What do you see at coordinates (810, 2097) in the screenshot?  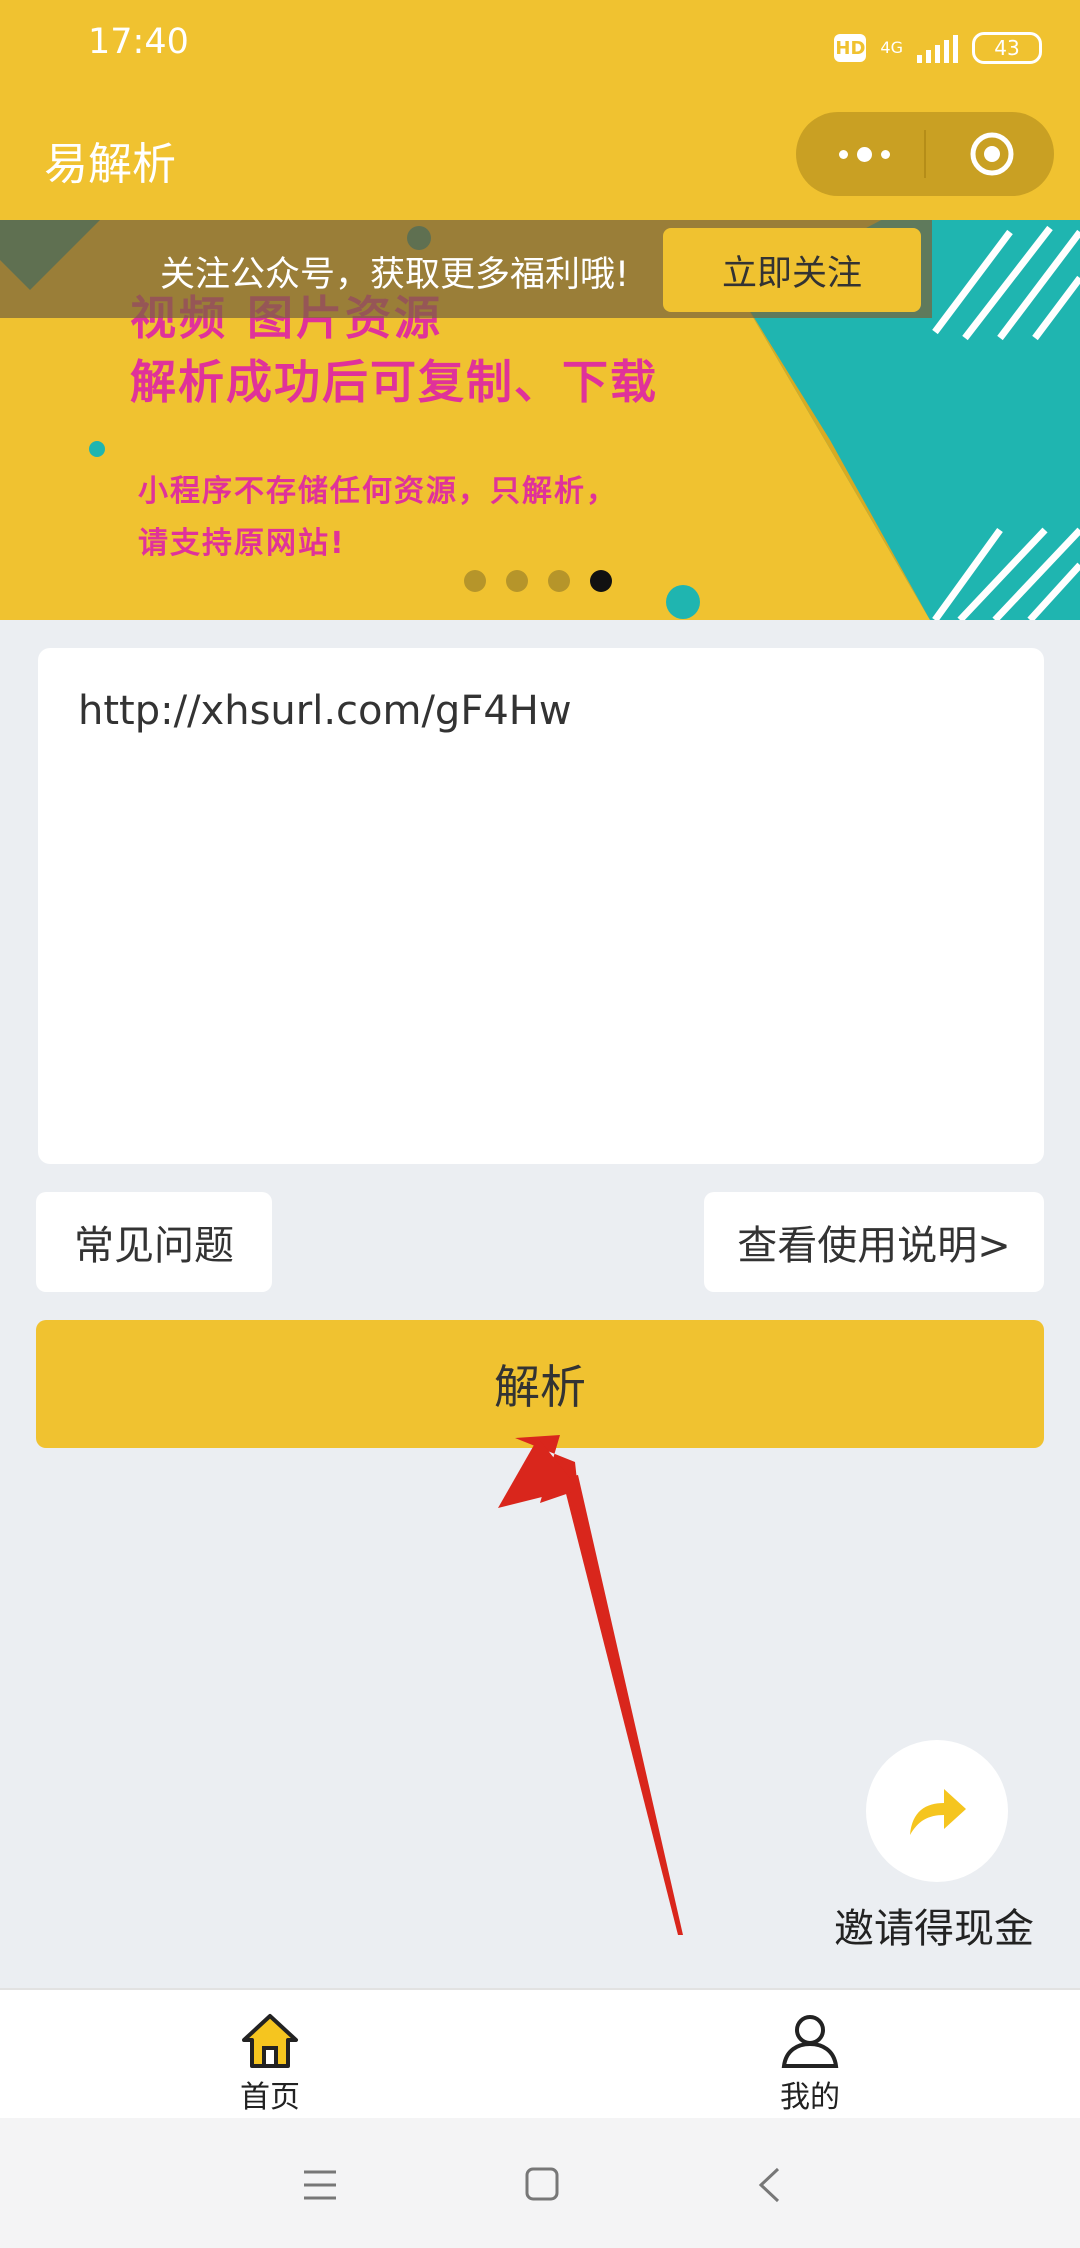 I see `tab-mine-label: 我的` at bounding box center [810, 2097].